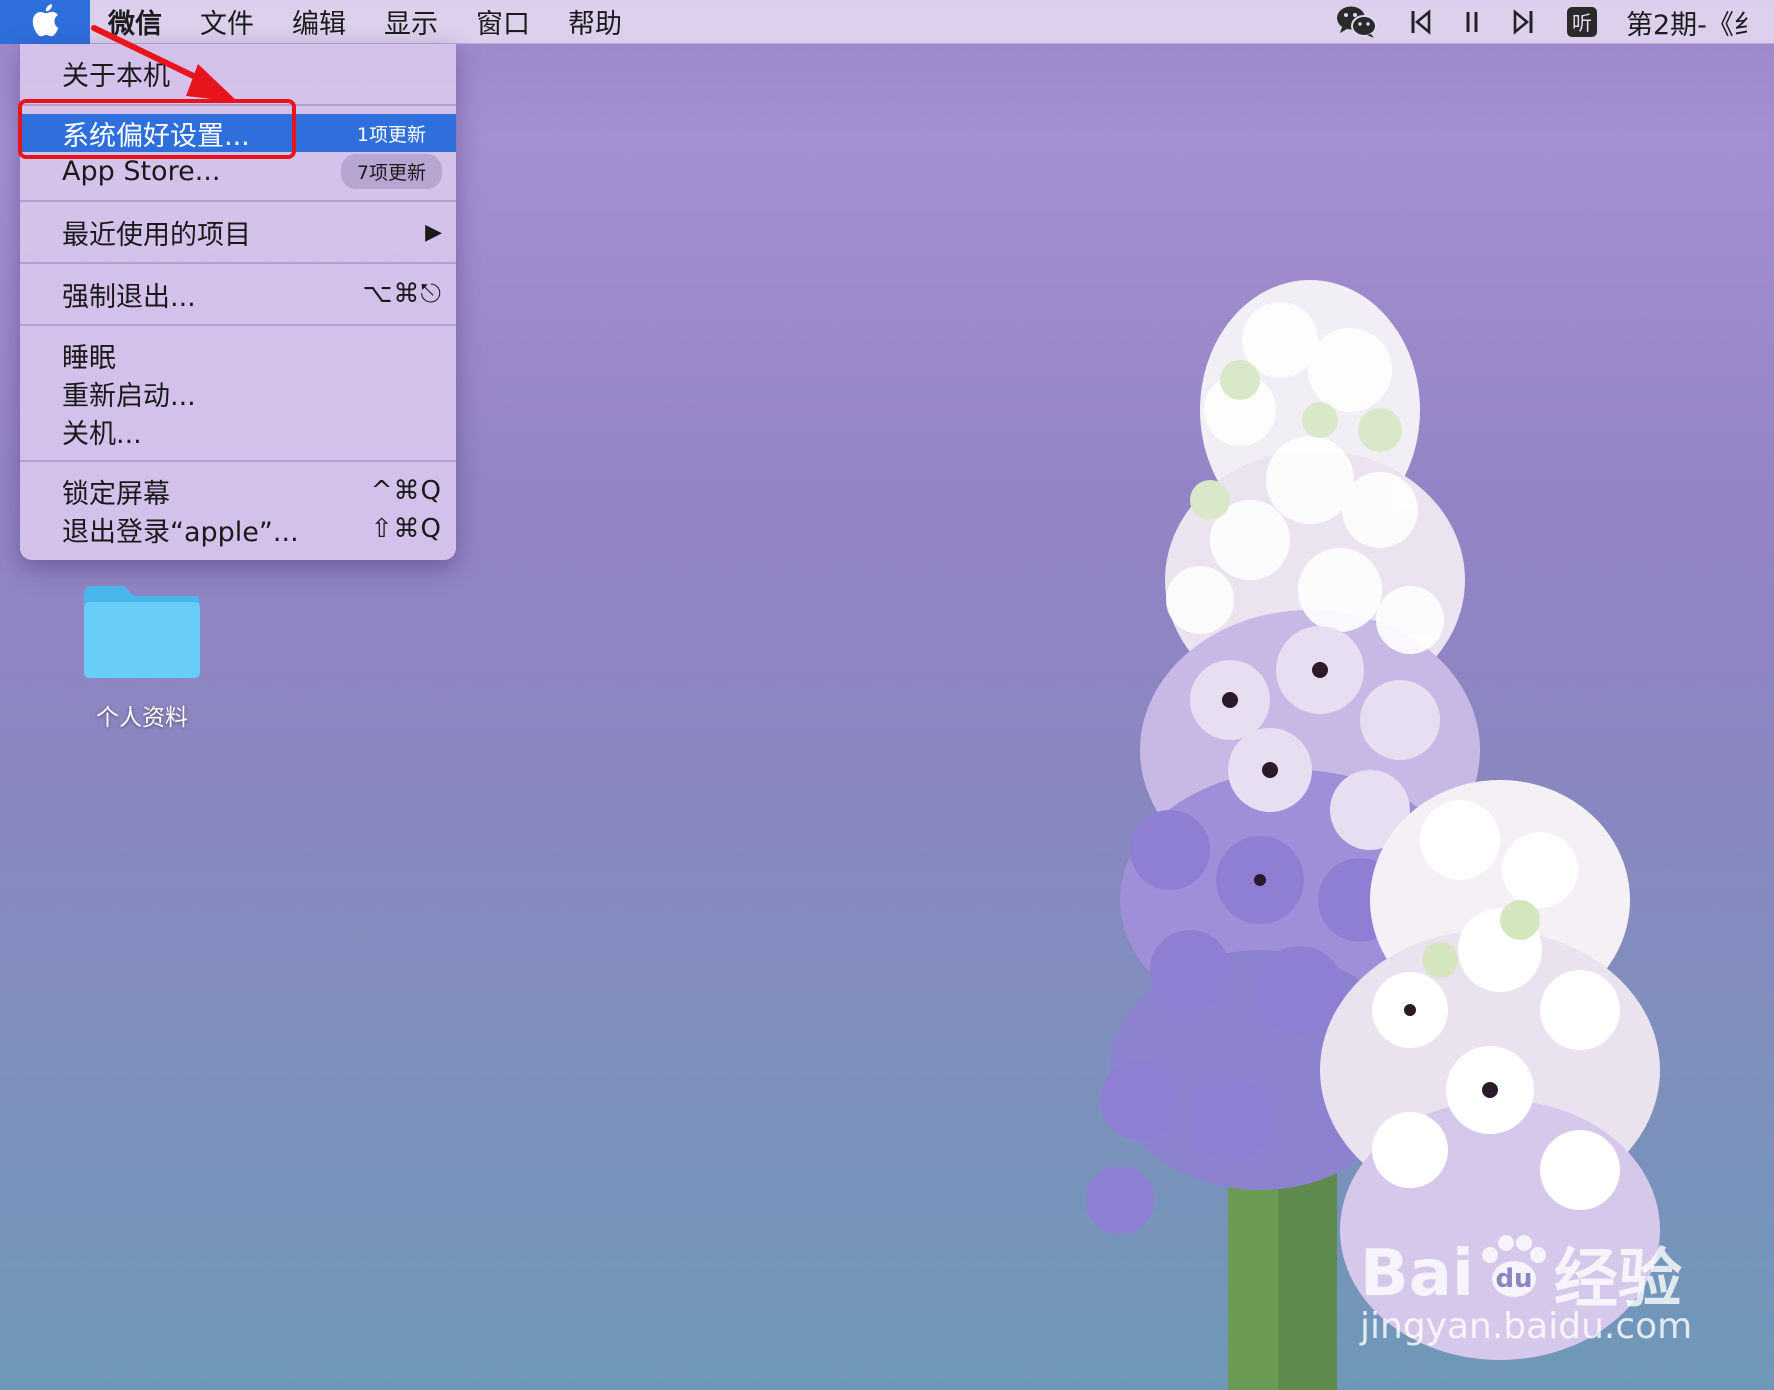  I want to click on folder-icon, so click(142, 636).